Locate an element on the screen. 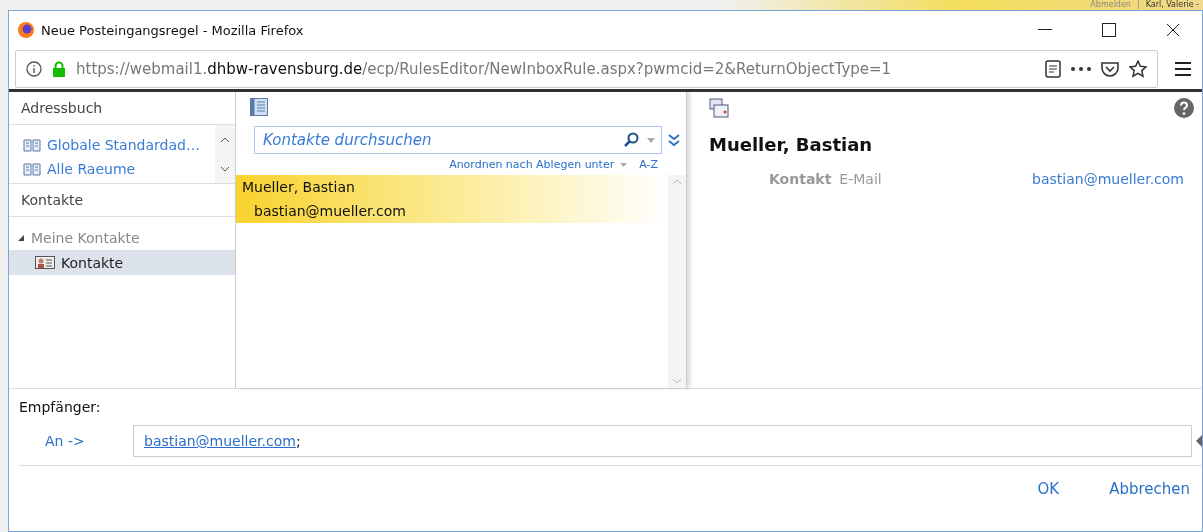 The width and height of the screenshot is (1203, 532). tree-item: Kontakte is located at coordinates (122, 262).